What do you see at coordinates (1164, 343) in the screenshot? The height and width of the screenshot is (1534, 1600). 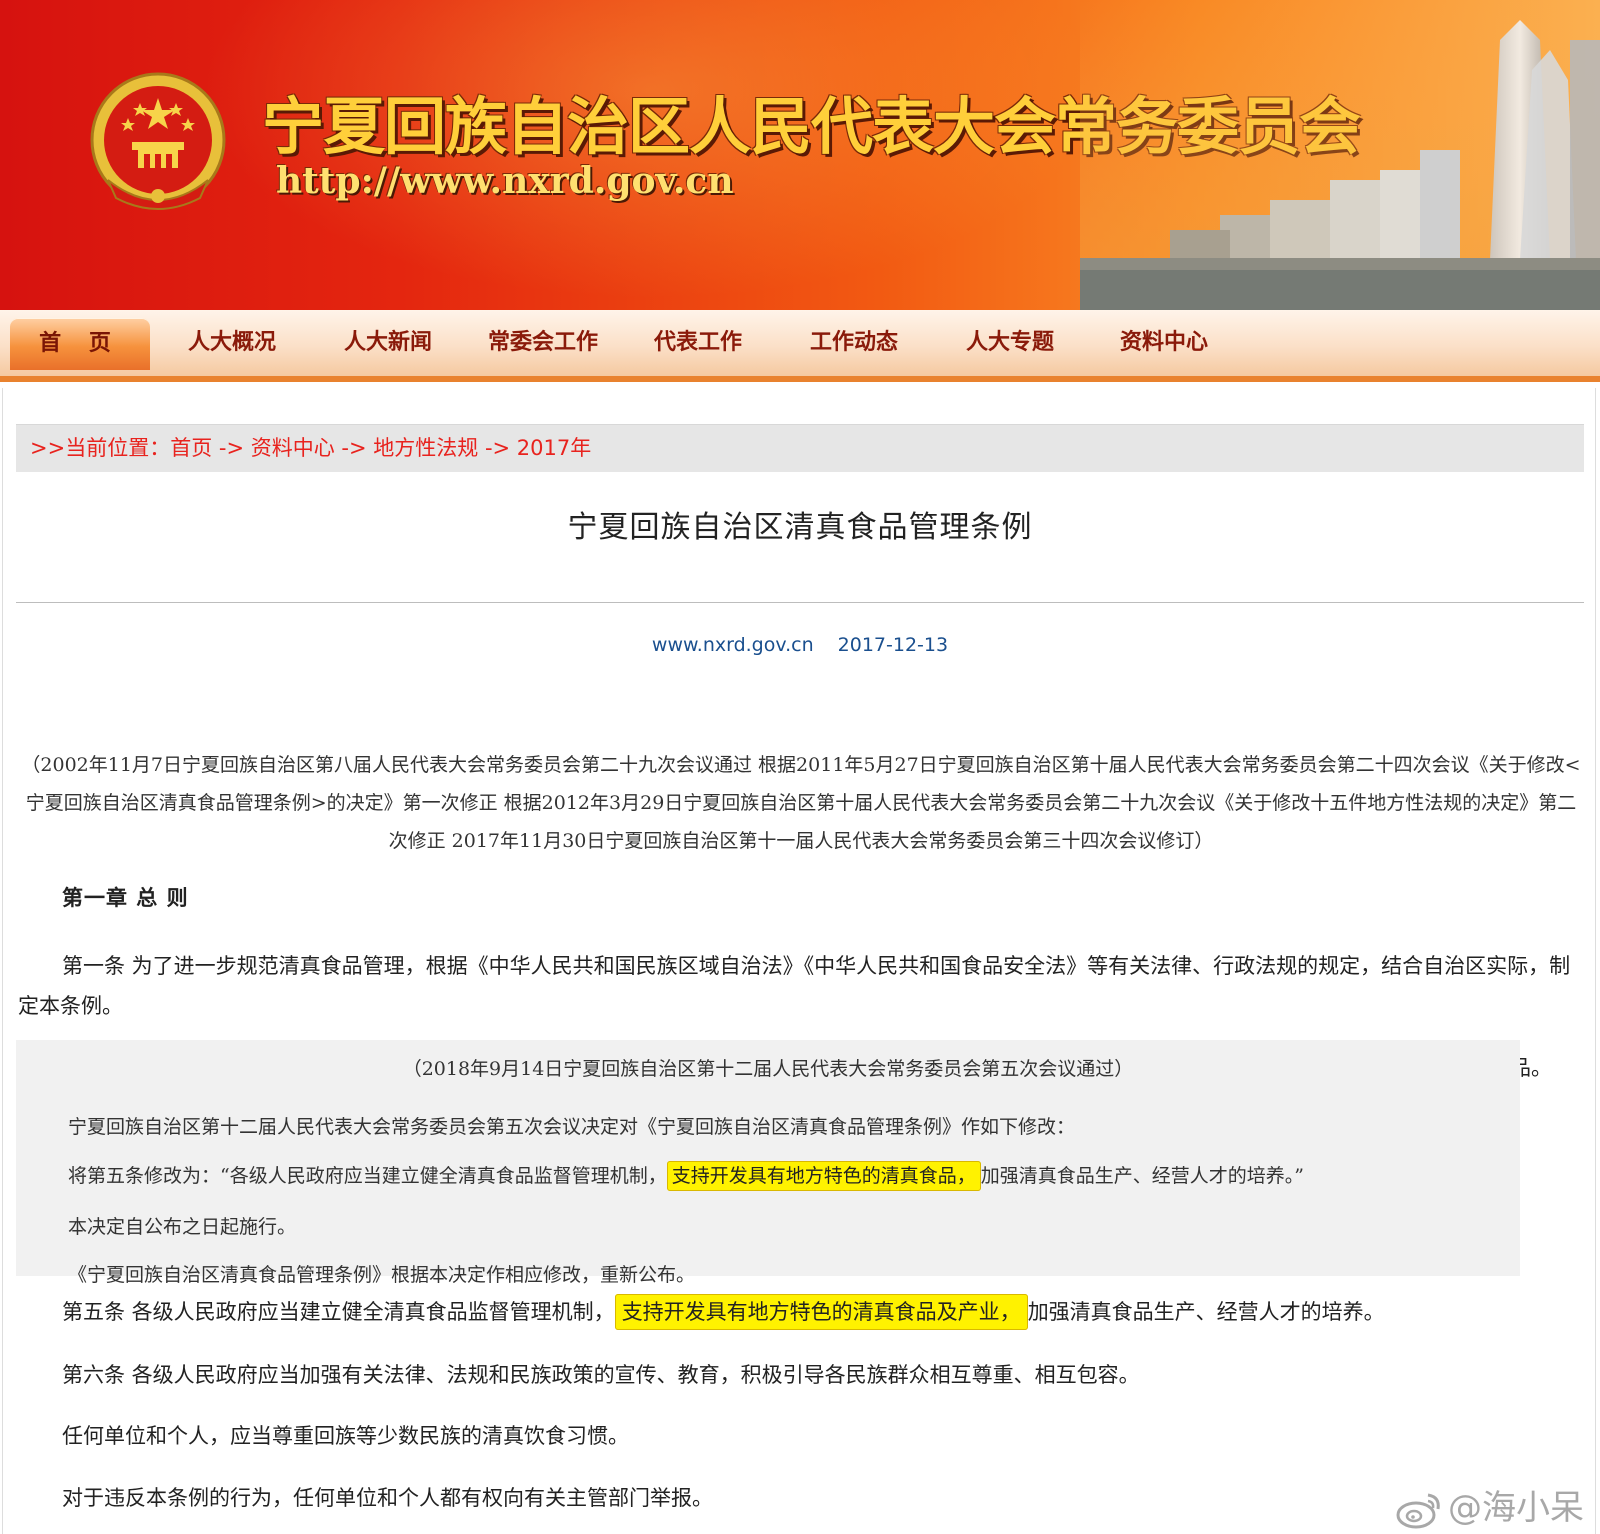 I see `nav-item-resources: 资料中心` at bounding box center [1164, 343].